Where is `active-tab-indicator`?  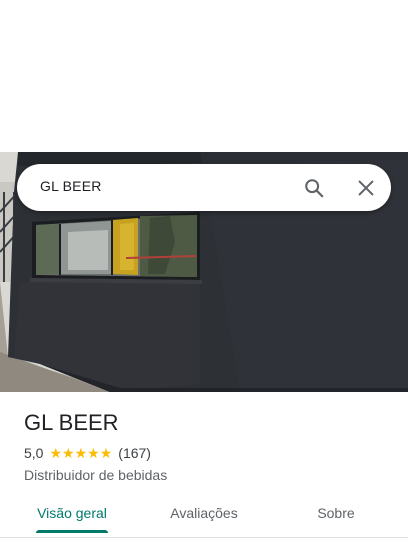
active-tab-indicator is located at coordinates (72, 531).